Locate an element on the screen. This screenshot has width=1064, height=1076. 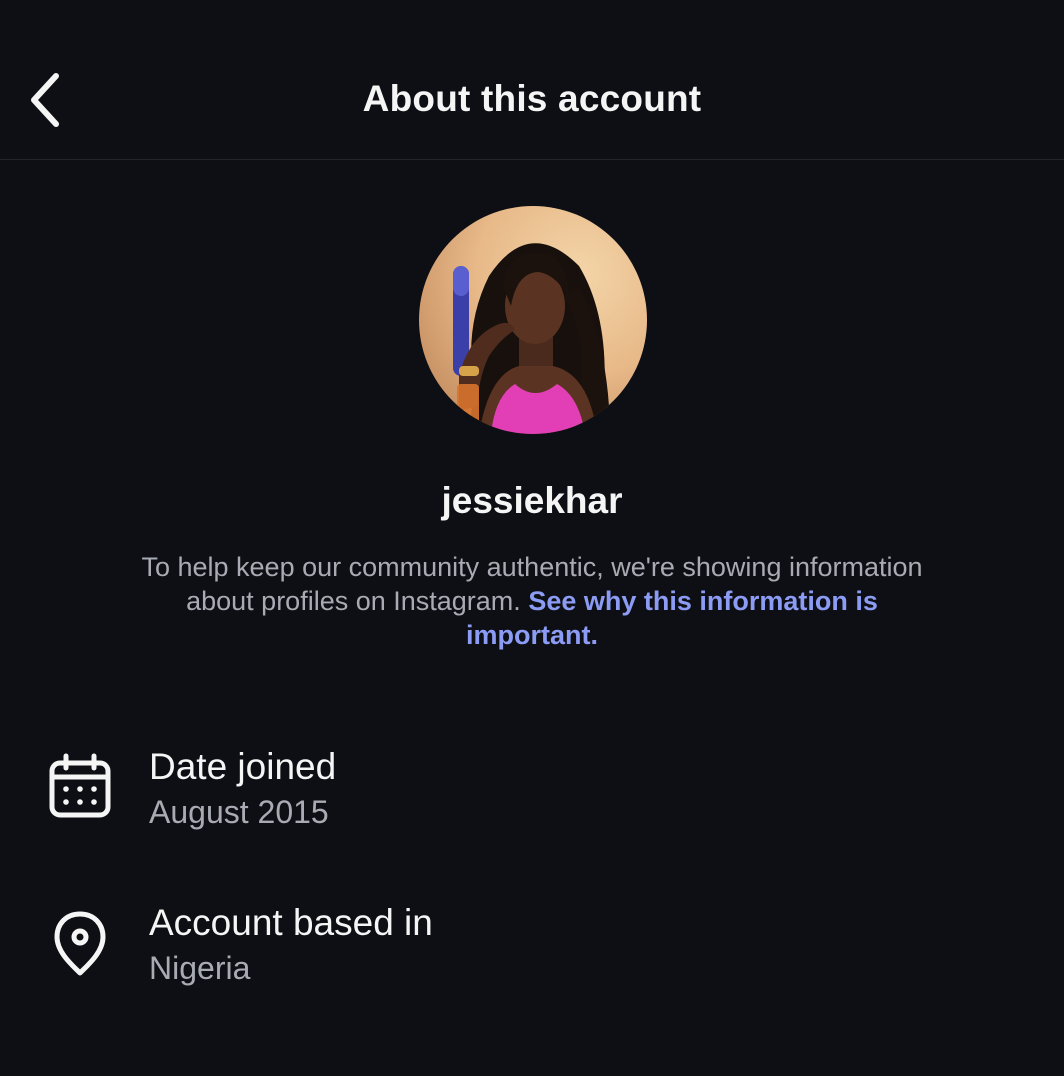
date-joined-label: Date joined is located at coordinates (243, 766).